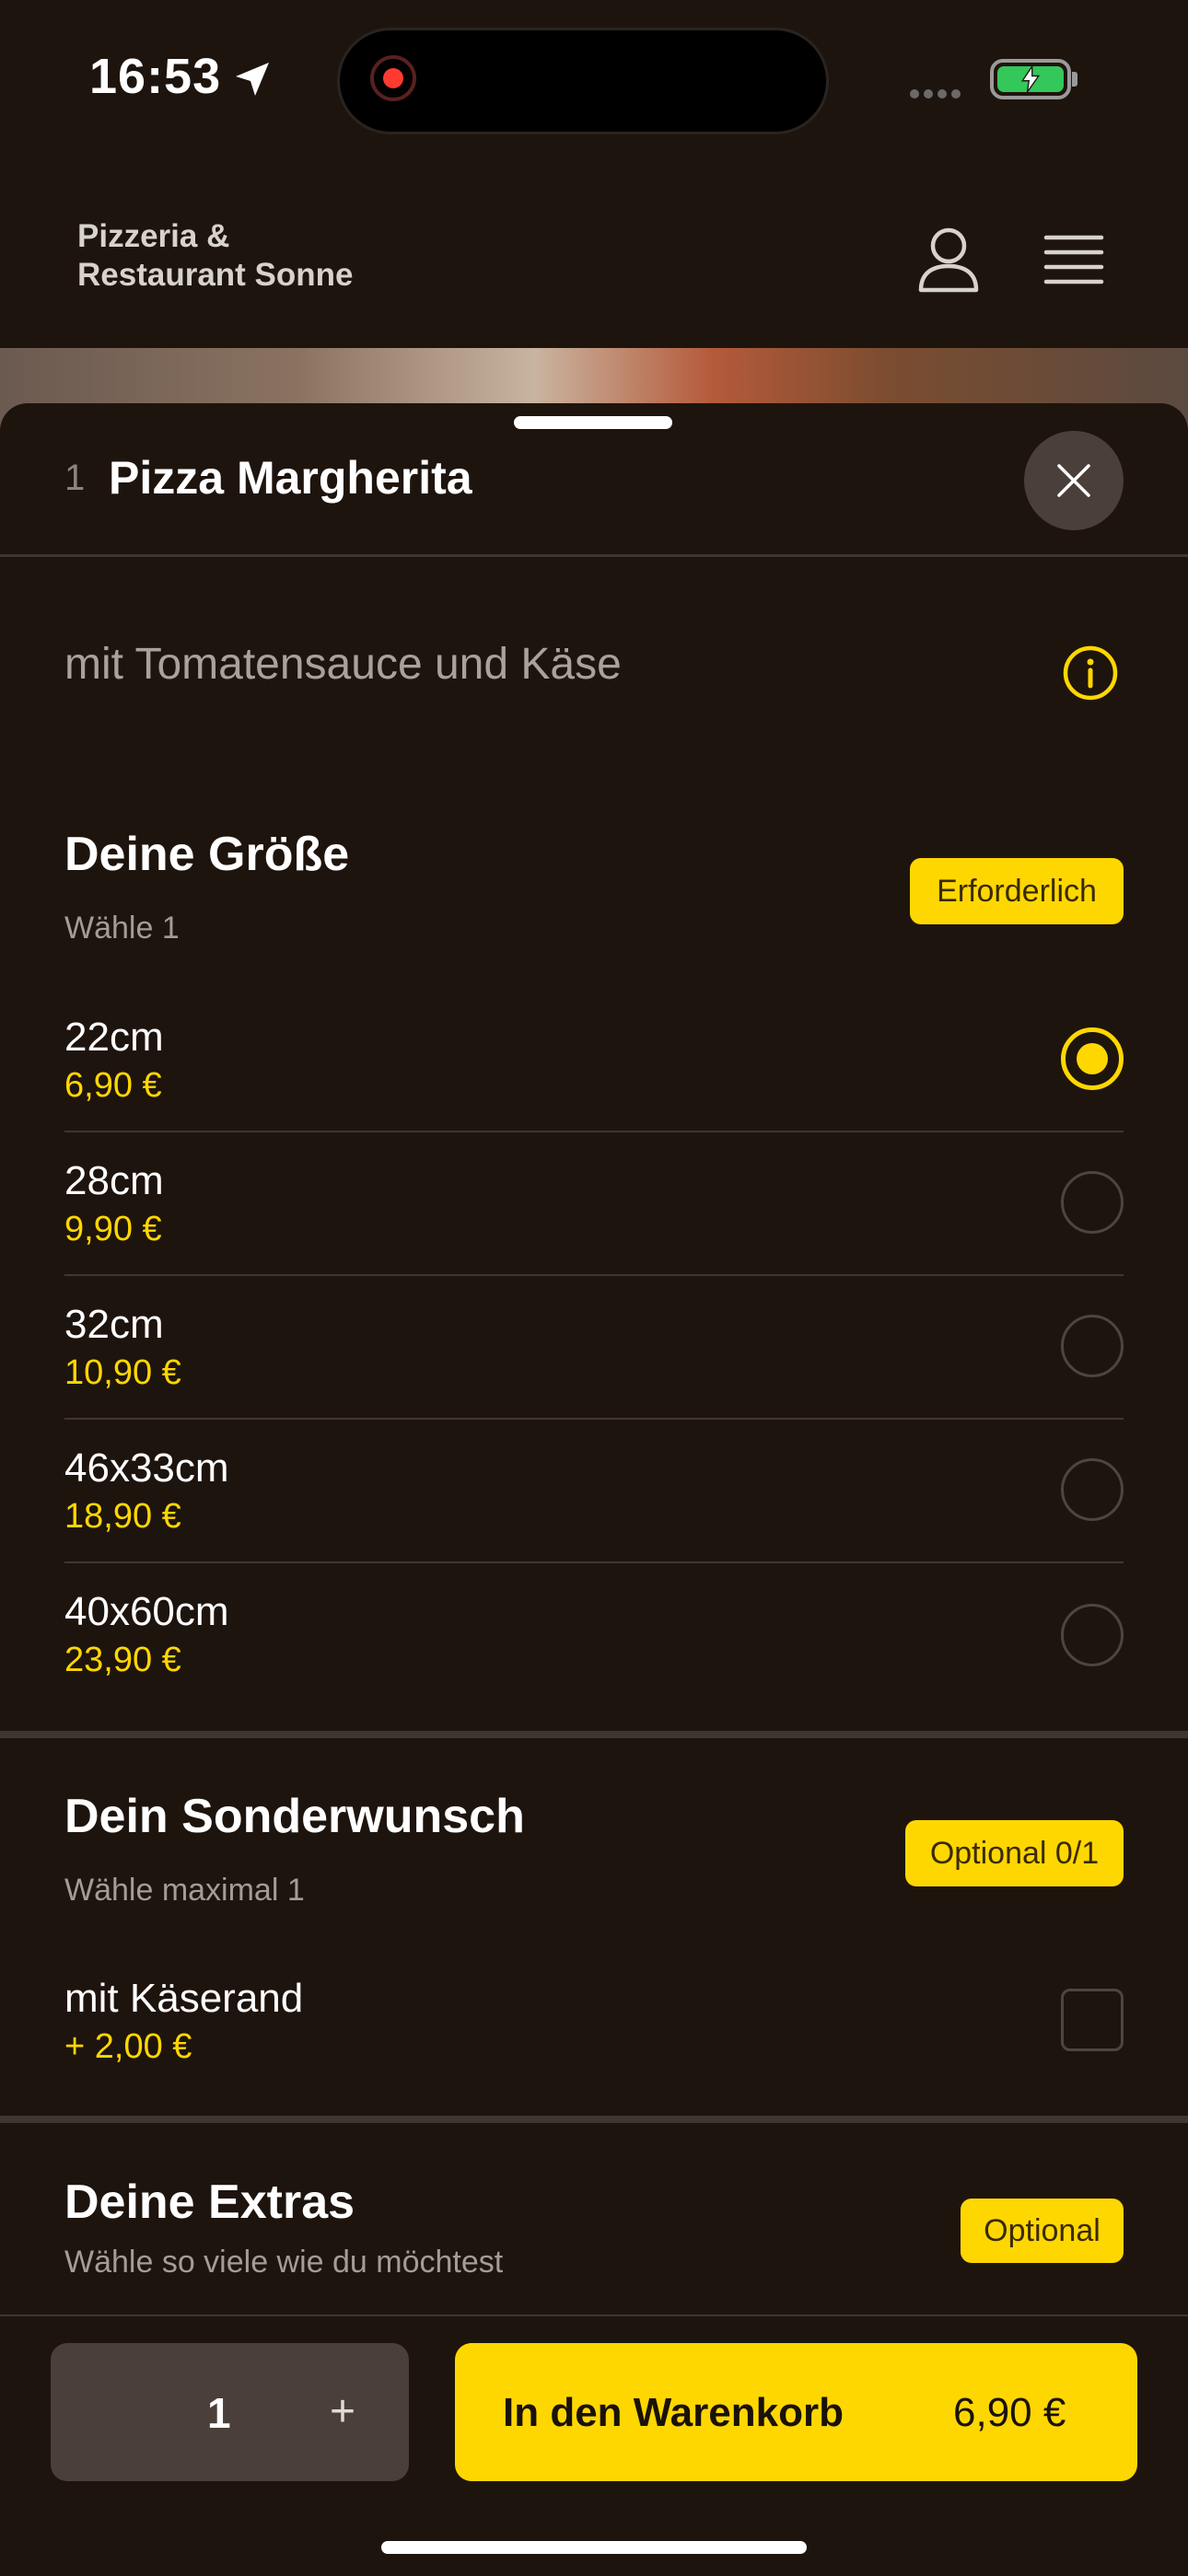 The height and width of the screenshot is (2576, 1188). I want to click on brand-line-1: Pizzeria &, so click(153, 236).